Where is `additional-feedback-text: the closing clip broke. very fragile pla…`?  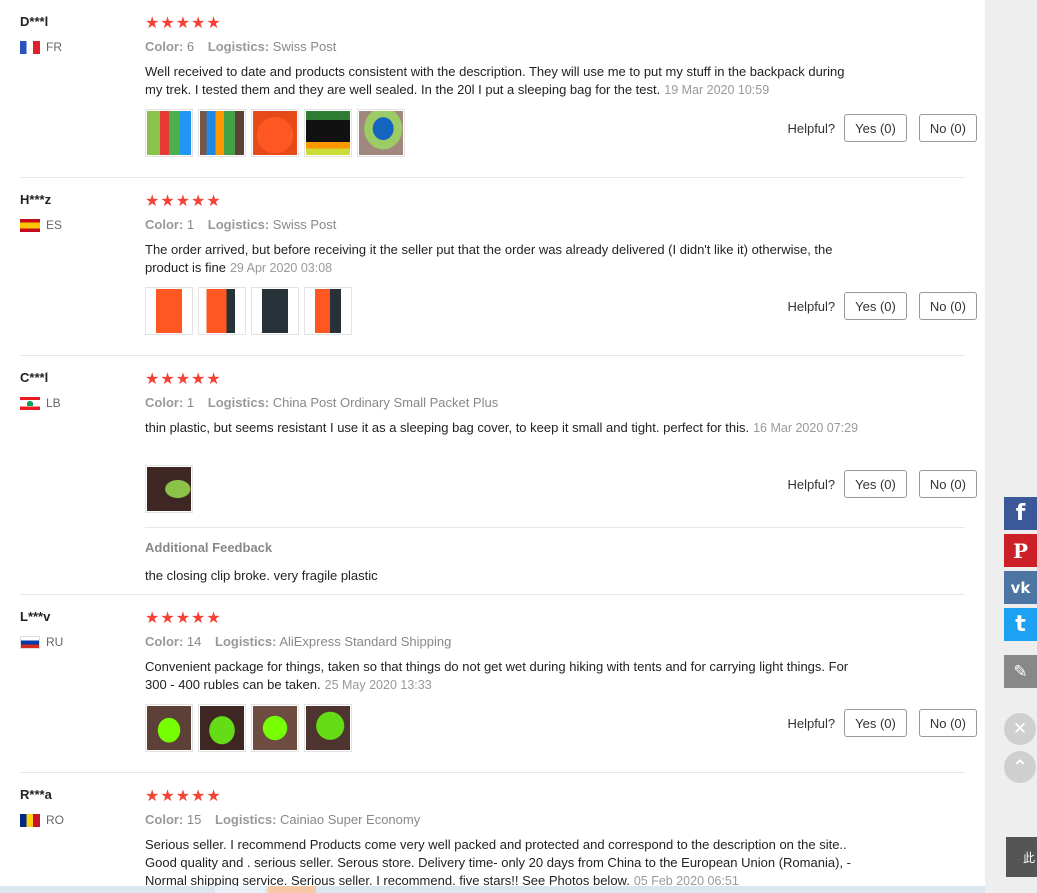 additional-feedback-text: the closing clip broke. very fragile pla… is located at coordinates (261, 575).